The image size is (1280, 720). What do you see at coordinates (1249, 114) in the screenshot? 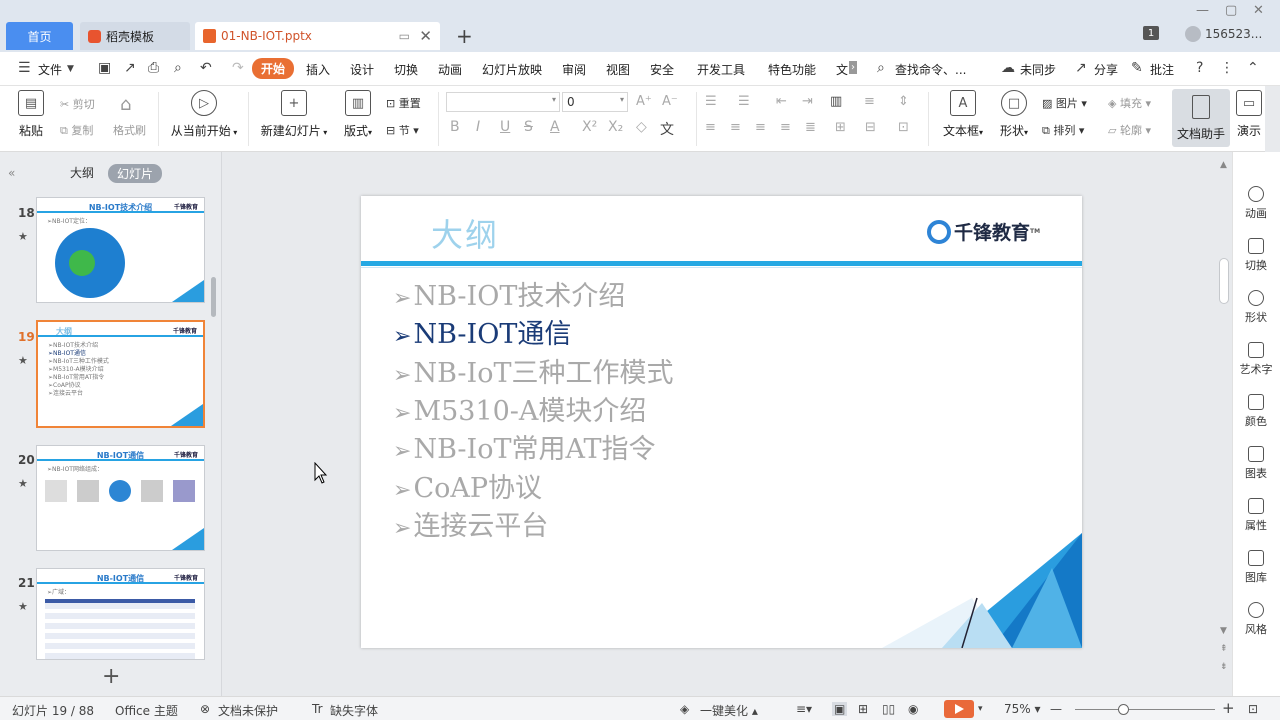
I see `present-button: ▭ 演示` at bounding box center [1249, 114].